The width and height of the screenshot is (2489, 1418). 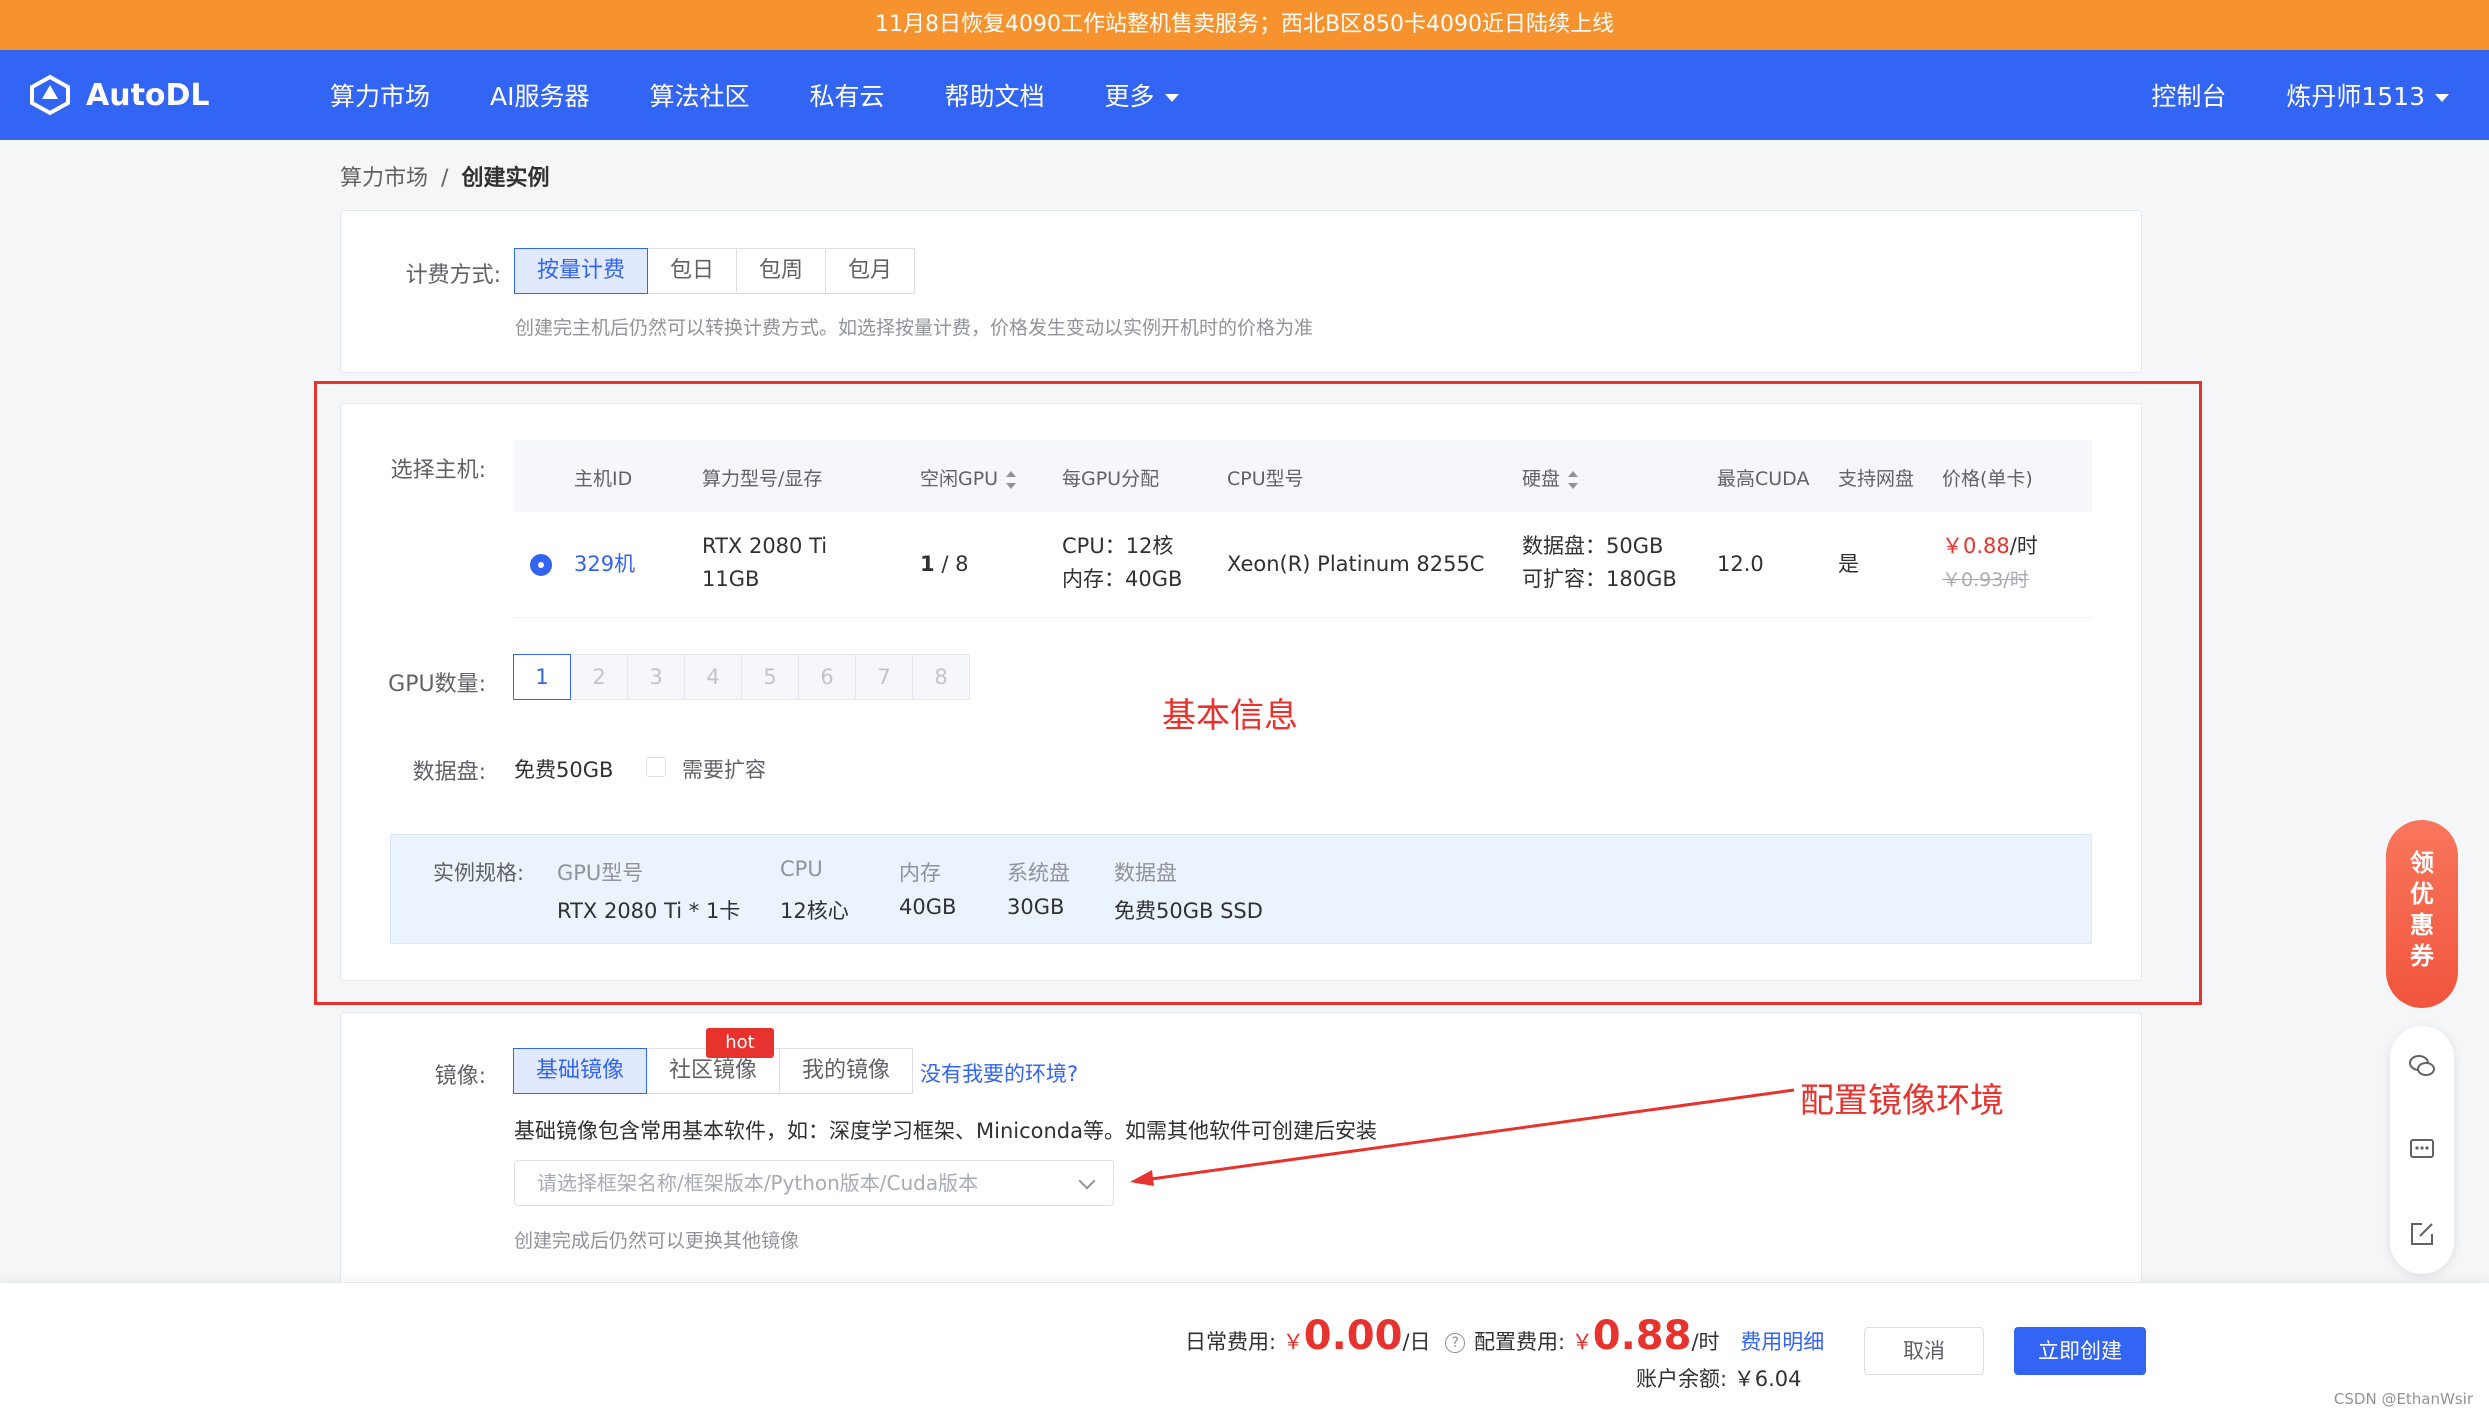 I want to click on gpu-count-2: 2, so click(x=599, y=677).